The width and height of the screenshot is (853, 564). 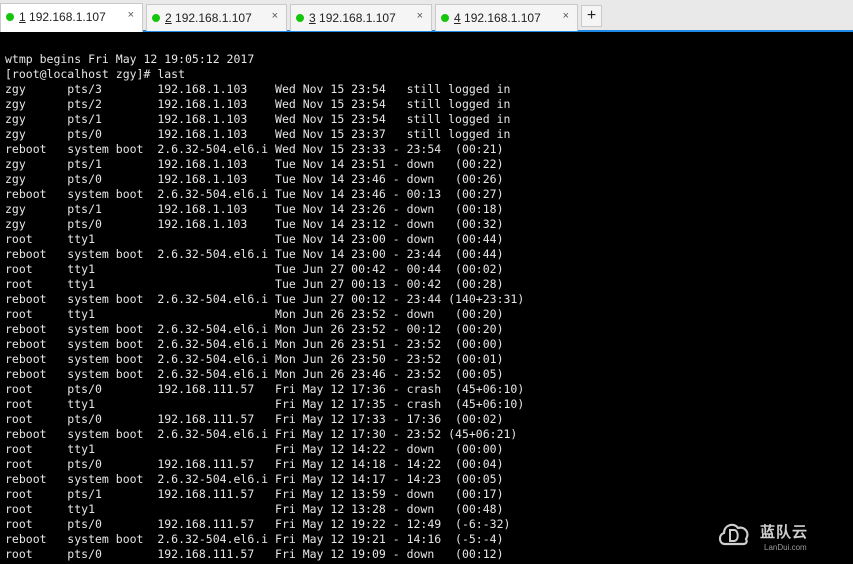 What do you see at coordinates (352, 18) in the screenshot?
I see `tab-label: 3 192.168.1.107` at bounding box center [352, 18].